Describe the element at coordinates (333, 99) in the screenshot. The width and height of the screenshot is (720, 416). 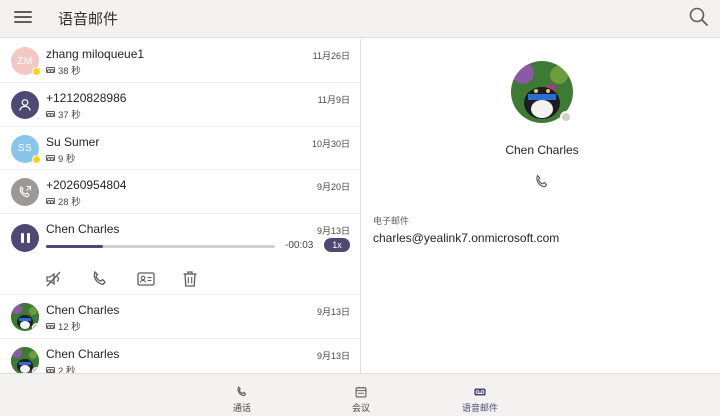
I see `voicemail-date: 11月9日` at that location.